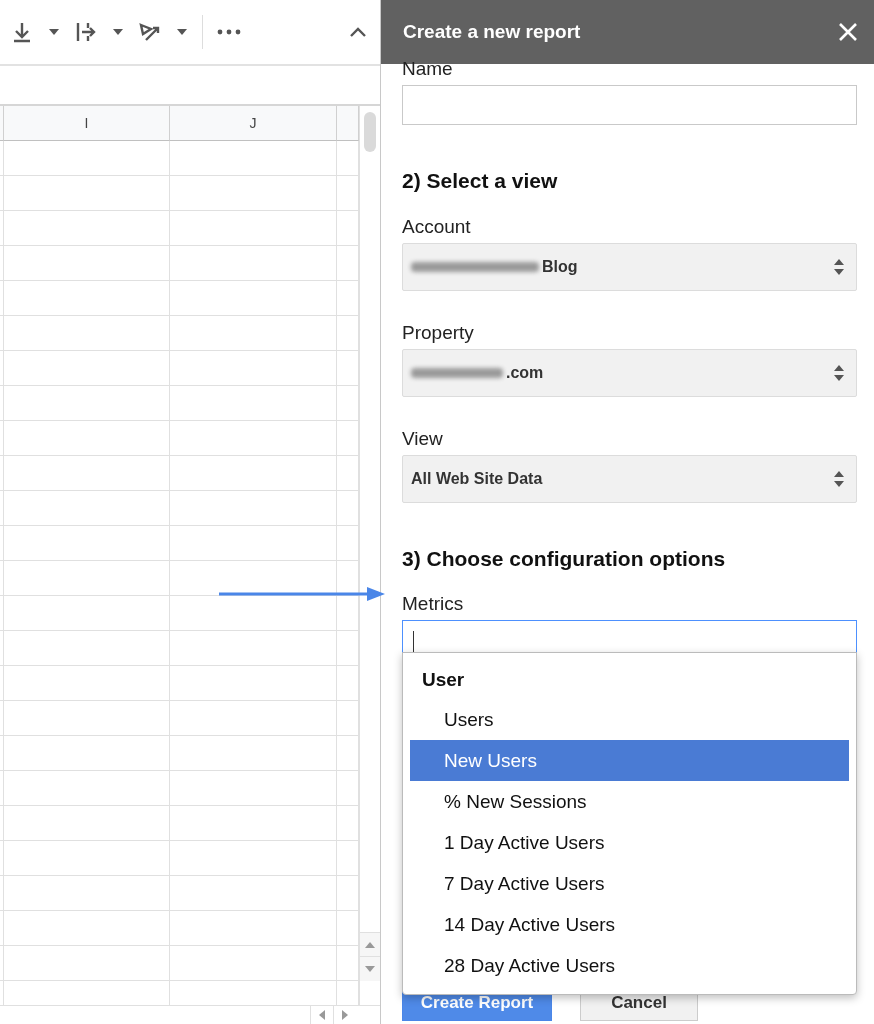 The width and height of the screenshot is (874, 1024). I want to click on triangle-right-icon, so click(345, 1015).